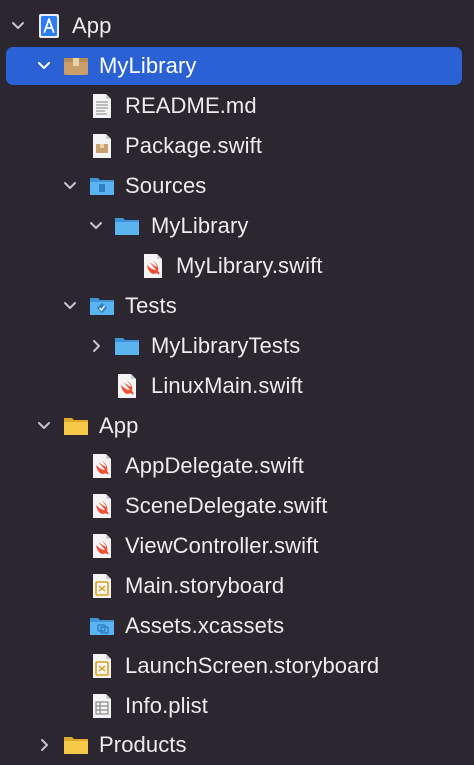  What do you see at coordinates (102, 306) in the screenshot?
I see `tests-folder-icon` at bounding box center [102, 306].